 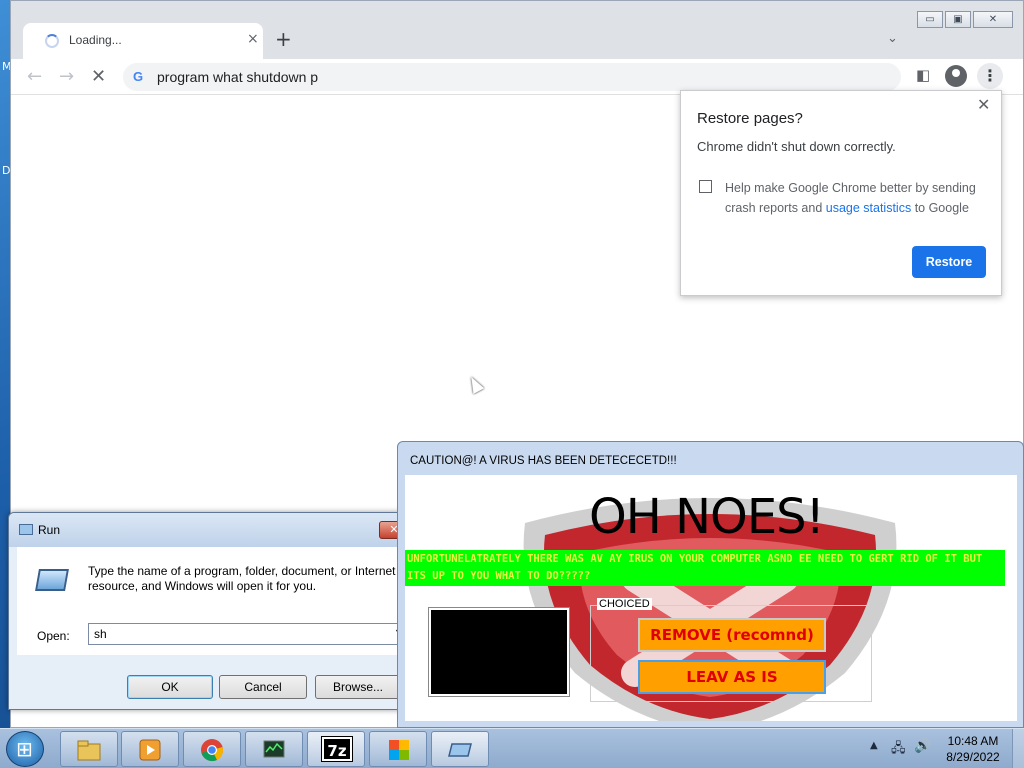 I want to click on start-button, so click(x=25, y=749).